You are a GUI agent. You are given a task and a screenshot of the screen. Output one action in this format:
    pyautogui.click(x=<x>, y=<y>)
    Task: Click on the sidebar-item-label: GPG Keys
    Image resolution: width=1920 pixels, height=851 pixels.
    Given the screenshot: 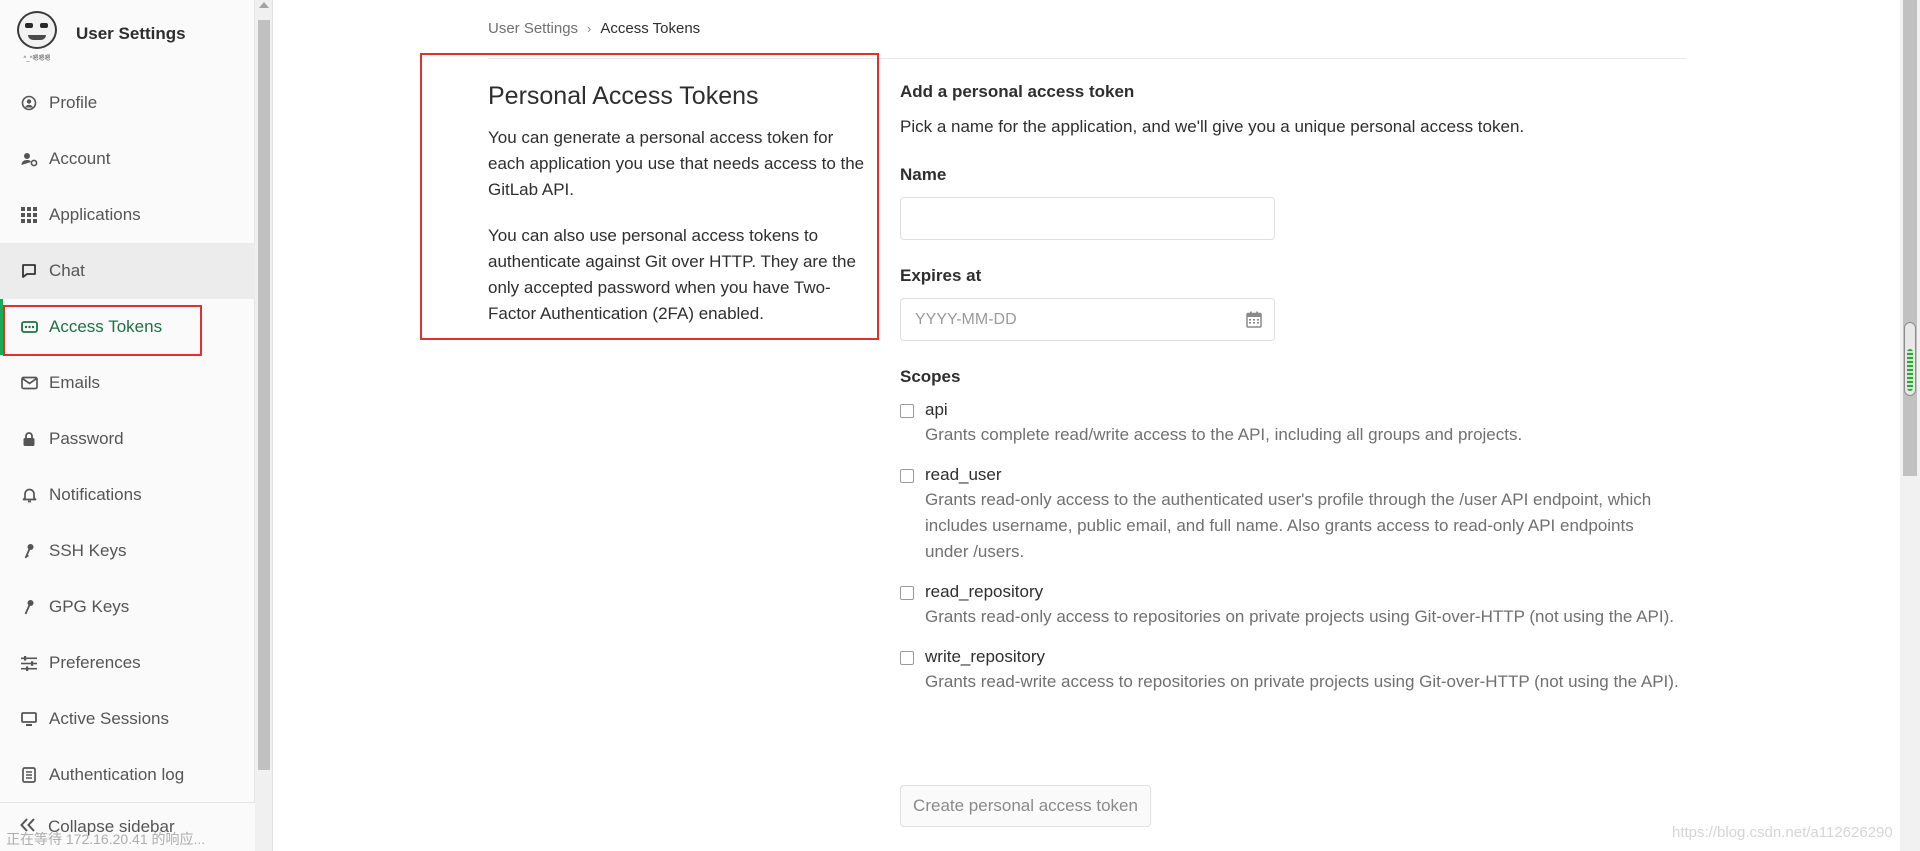 What is the action you would take?
    pyautogui.click(x=89, y=606)
    